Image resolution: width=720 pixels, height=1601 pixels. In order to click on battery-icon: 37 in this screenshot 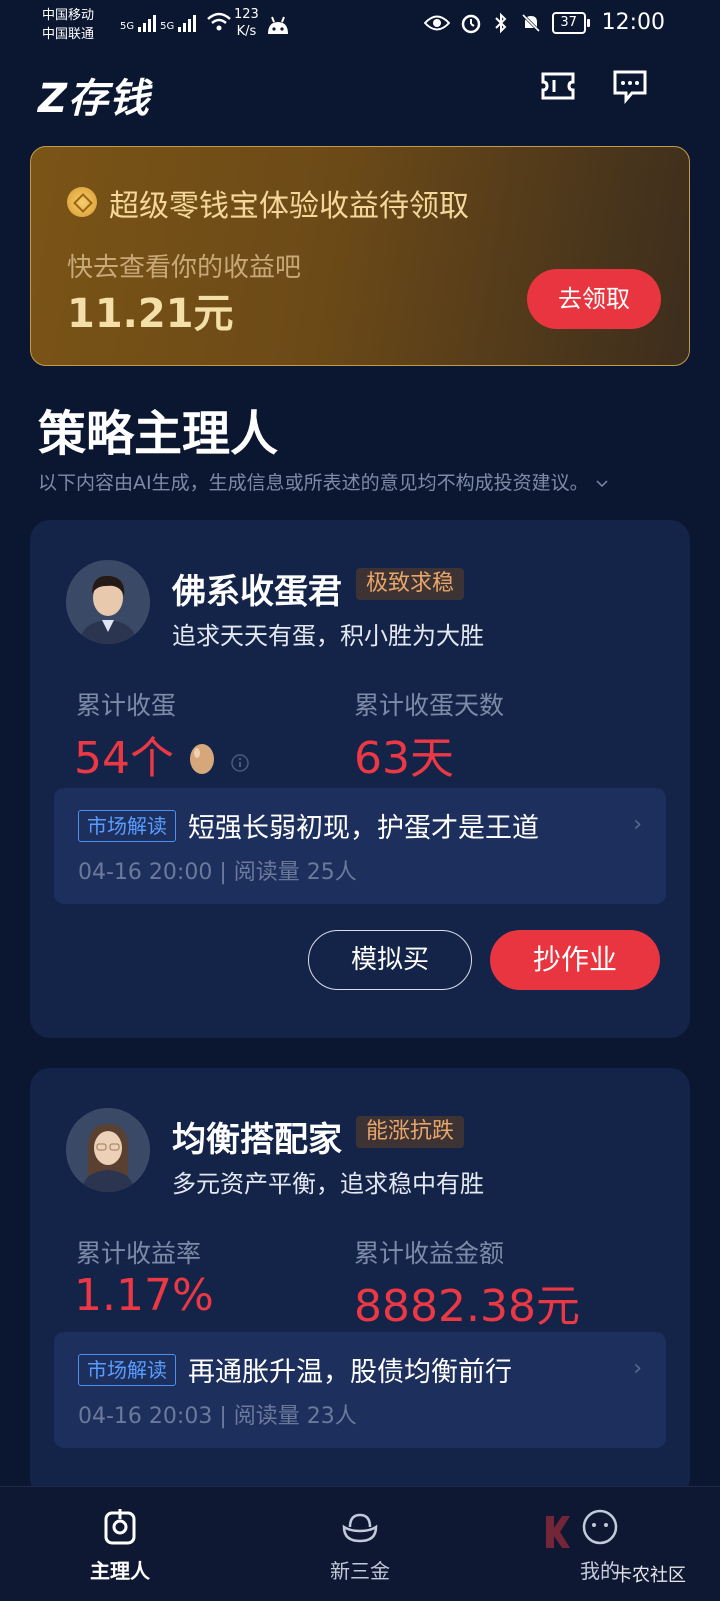, I will do `click(570, 22)`.